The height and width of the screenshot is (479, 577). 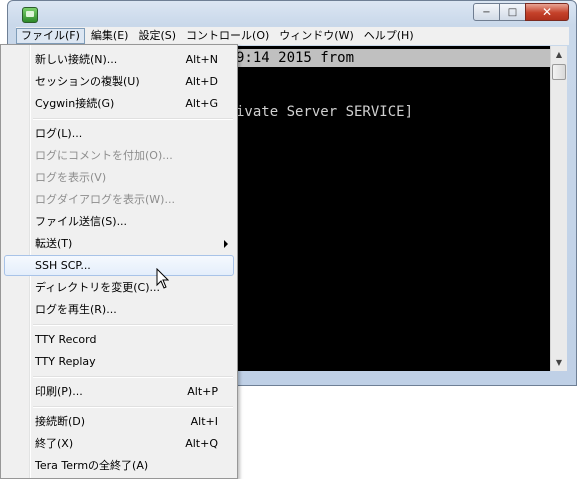 I want to click on menu-item-exit: 終了(X) Alt+Q, so click(x=119, y=443).